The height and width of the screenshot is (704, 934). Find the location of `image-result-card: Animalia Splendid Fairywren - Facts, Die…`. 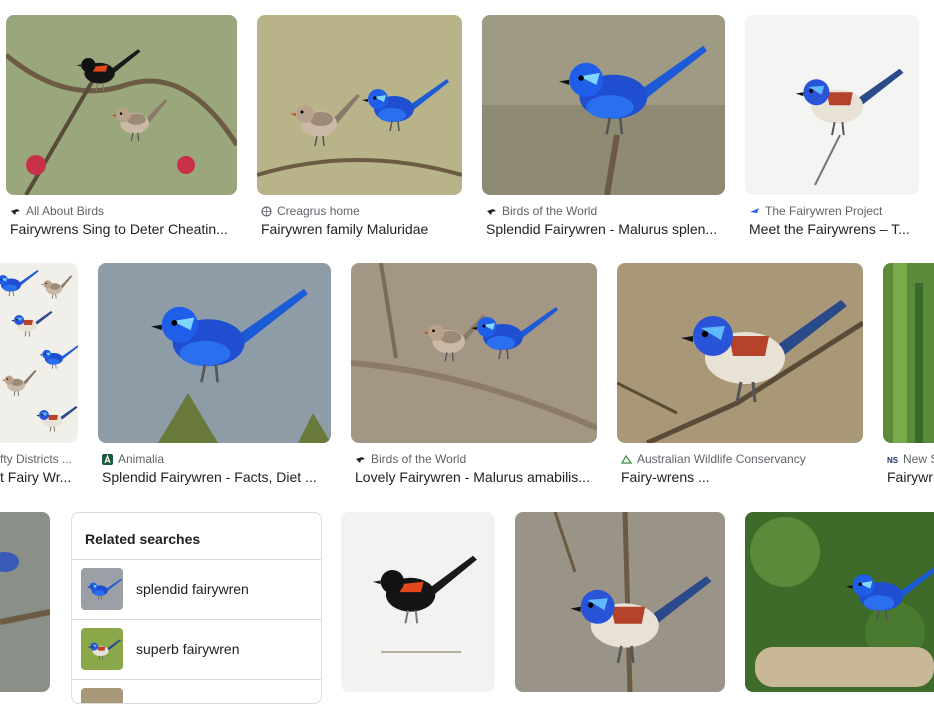

image-result-card: Animalia Splendid Fairywren - Facts, Die… is located at coordinates (214, 378).